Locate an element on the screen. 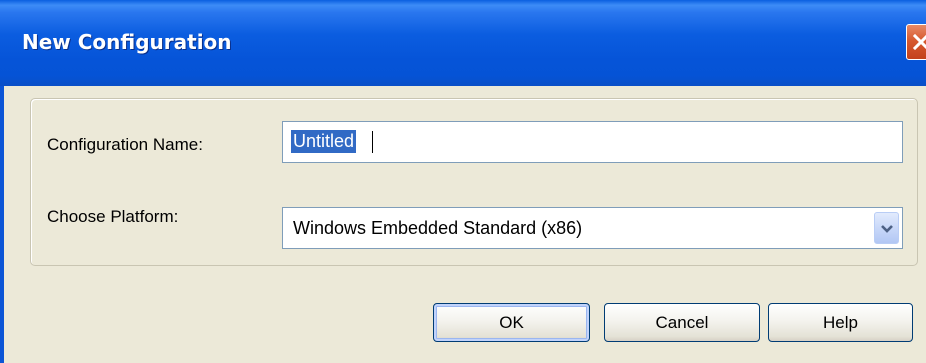  help-button: Help is located at coordinates (840, 322).